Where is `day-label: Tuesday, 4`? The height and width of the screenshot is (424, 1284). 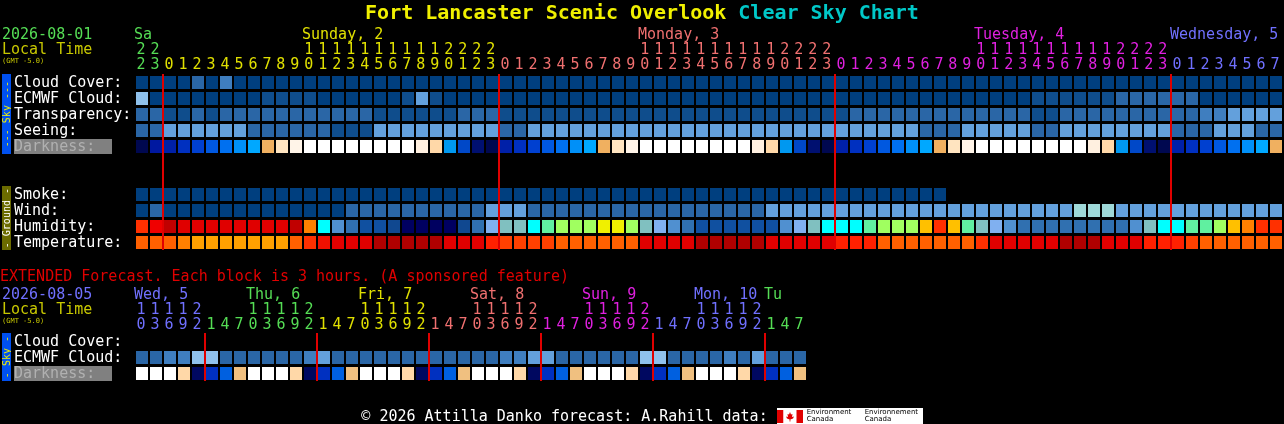
day-label: Tuesday, 4 is located at coordinates (1019, 34).